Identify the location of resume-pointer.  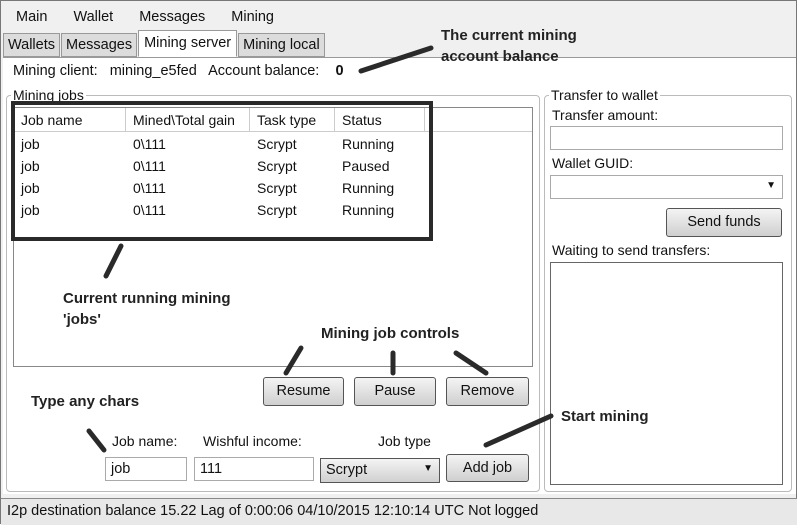
(293, 360).